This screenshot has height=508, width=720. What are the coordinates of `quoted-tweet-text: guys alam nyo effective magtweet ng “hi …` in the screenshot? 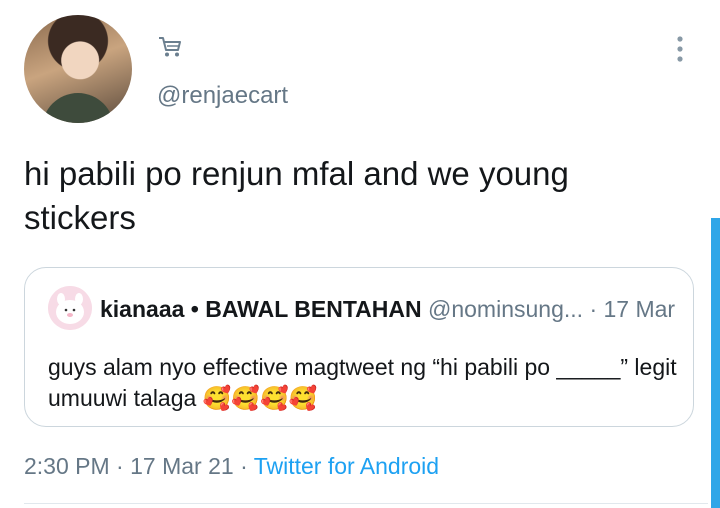 It's located at (362, 382).